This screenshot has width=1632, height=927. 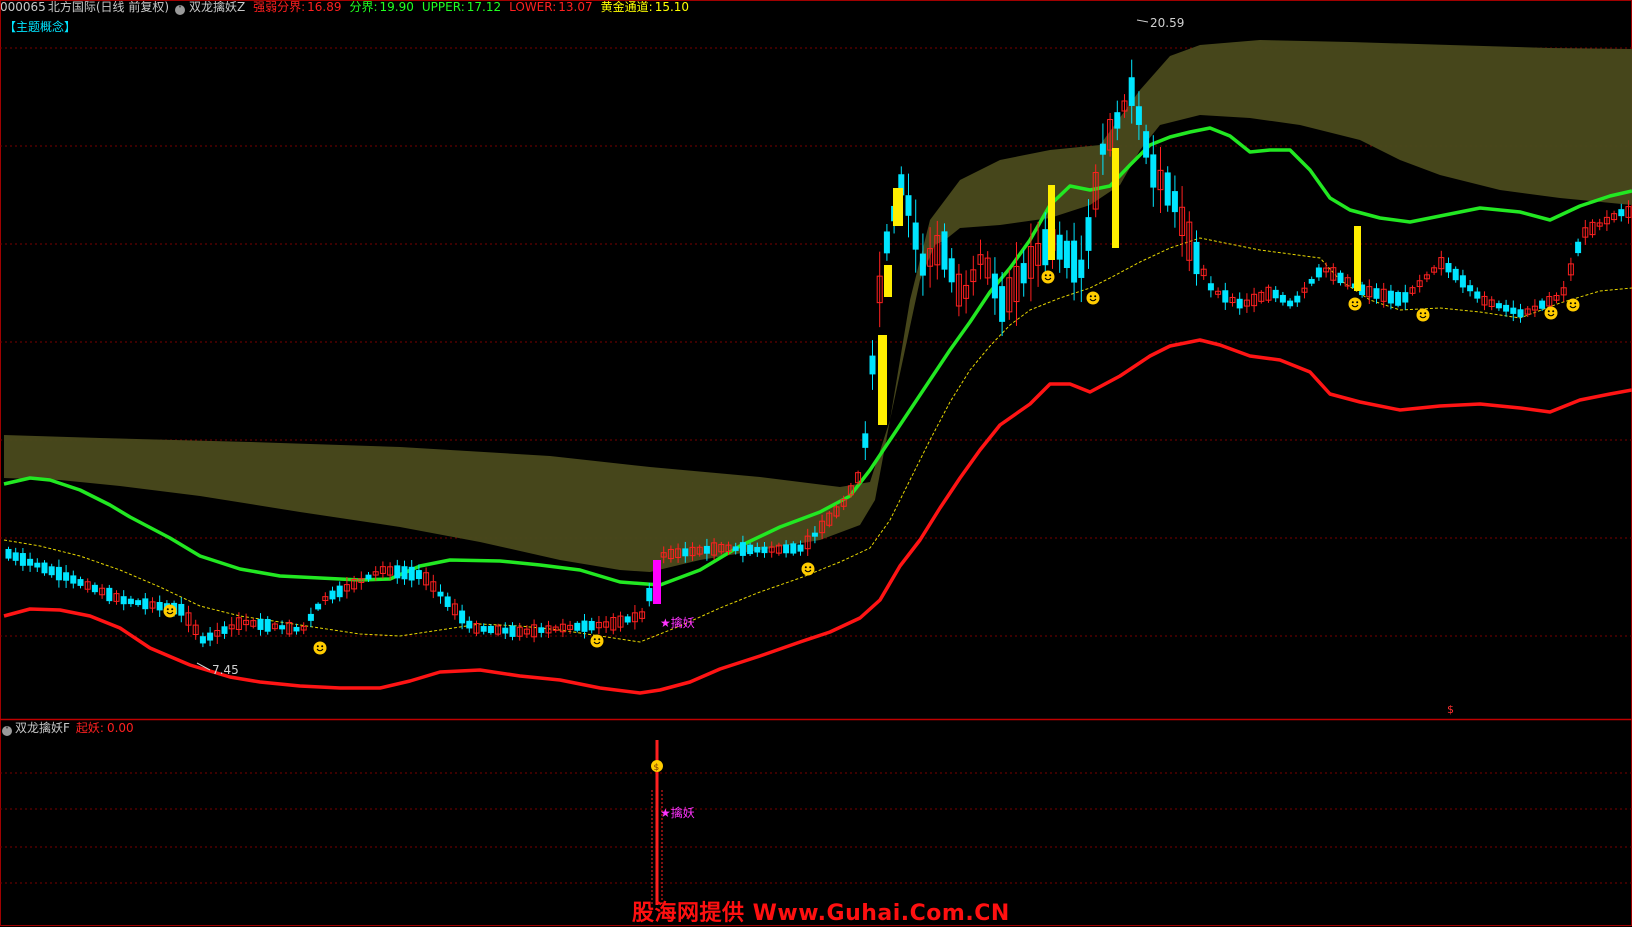 I want to click on signal-label: ★擒妖, so click(x=677, y=623).